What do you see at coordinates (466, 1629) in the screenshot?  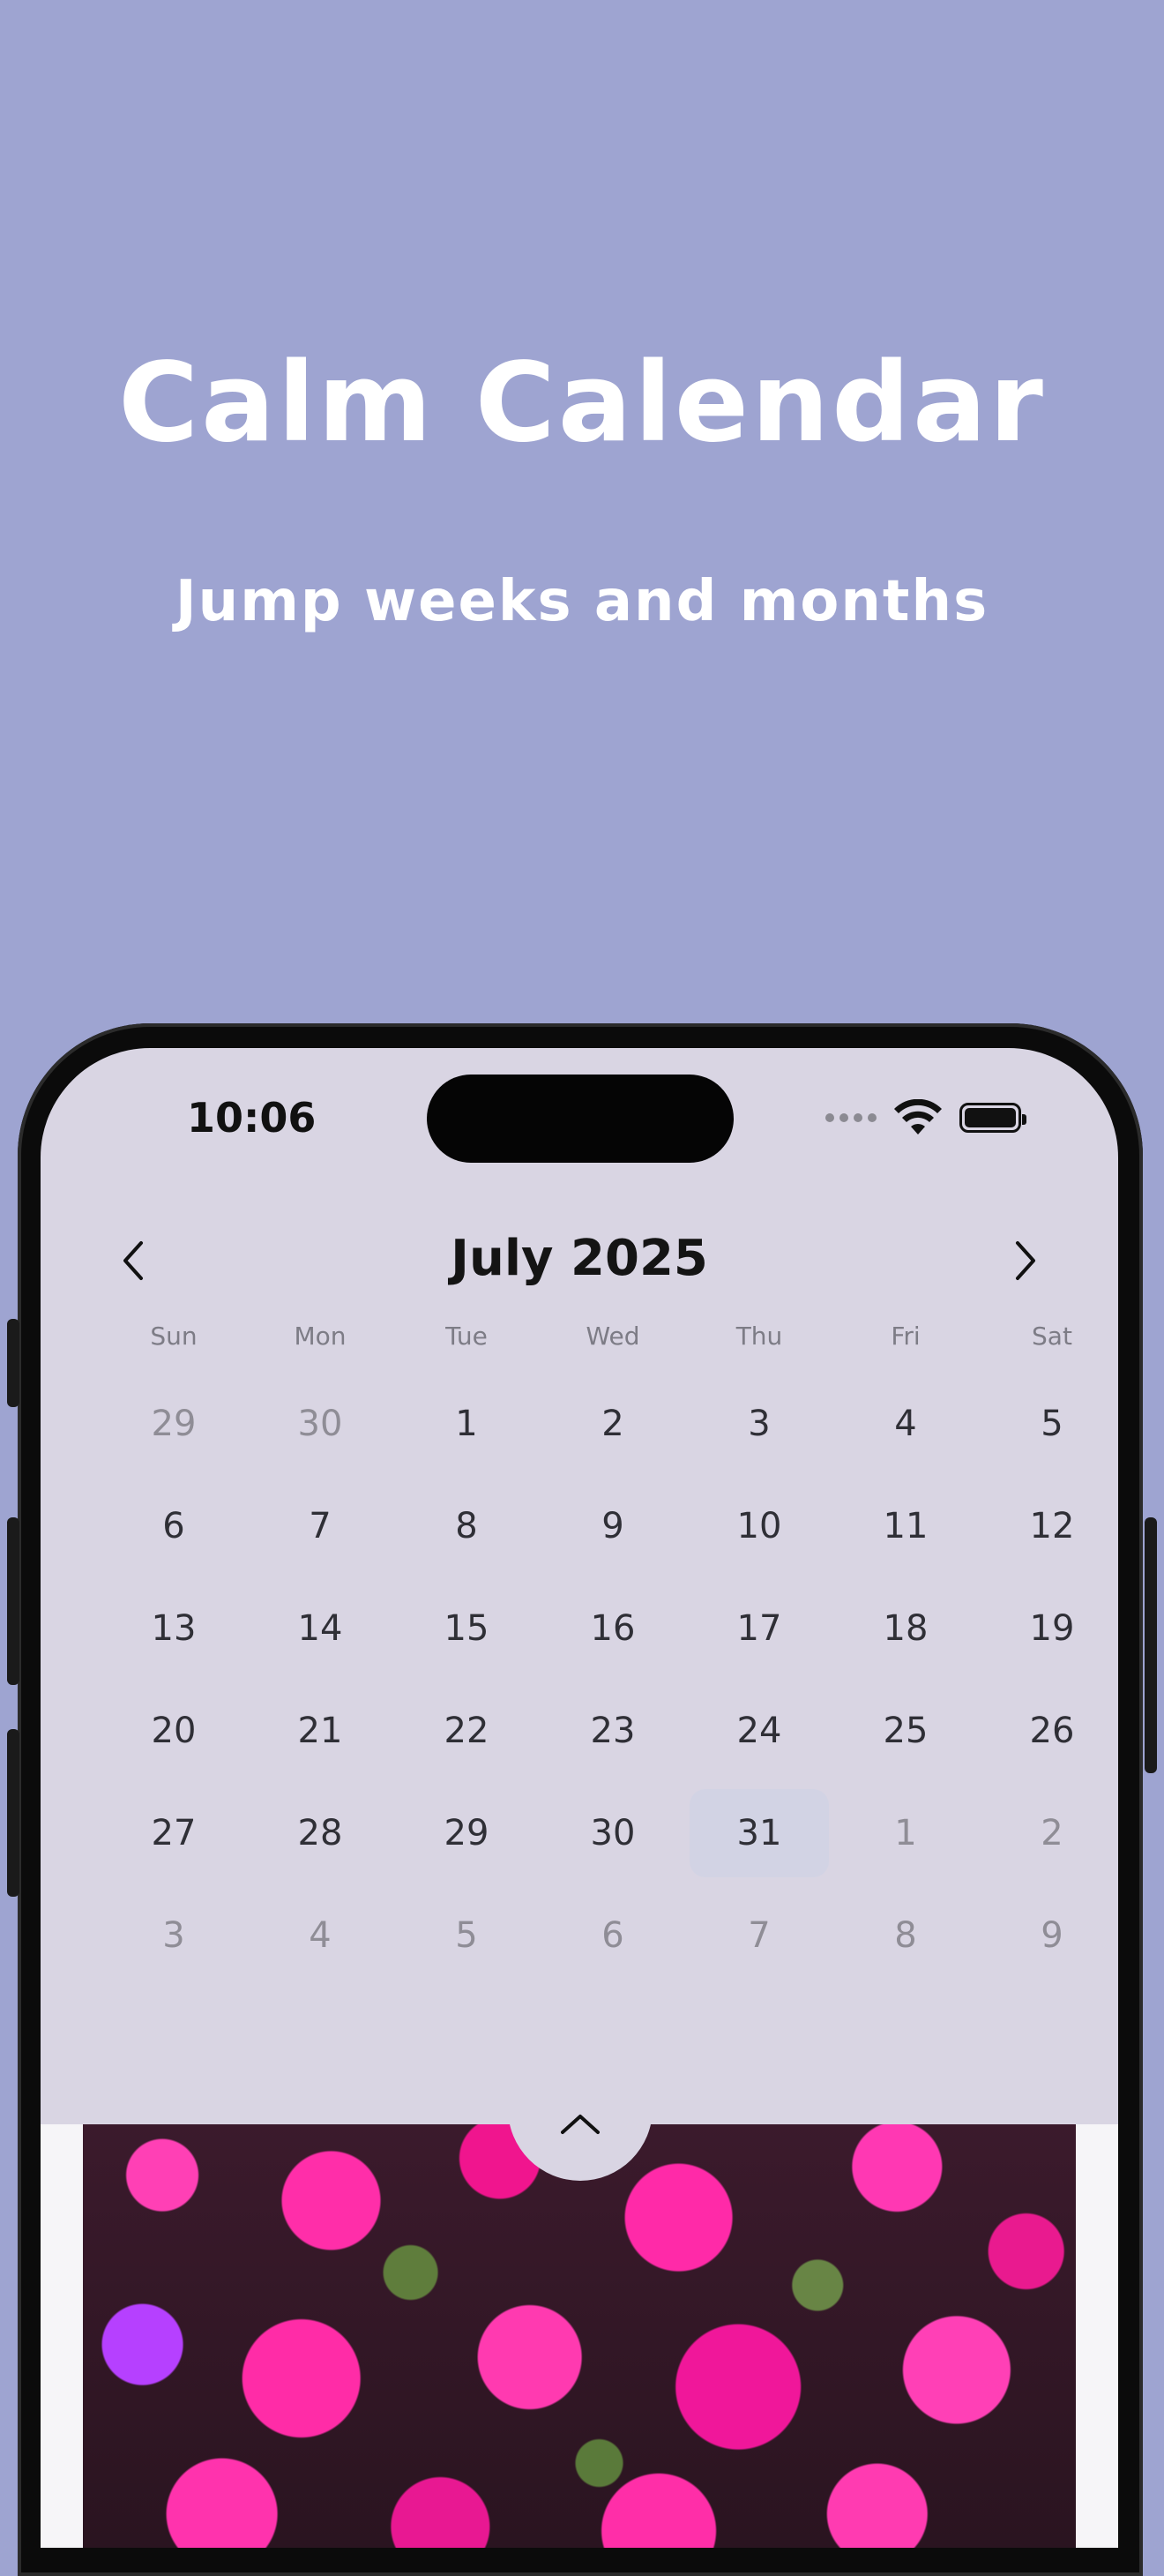 I see `calendar-day: 15` at bounding box center [466, 1629].